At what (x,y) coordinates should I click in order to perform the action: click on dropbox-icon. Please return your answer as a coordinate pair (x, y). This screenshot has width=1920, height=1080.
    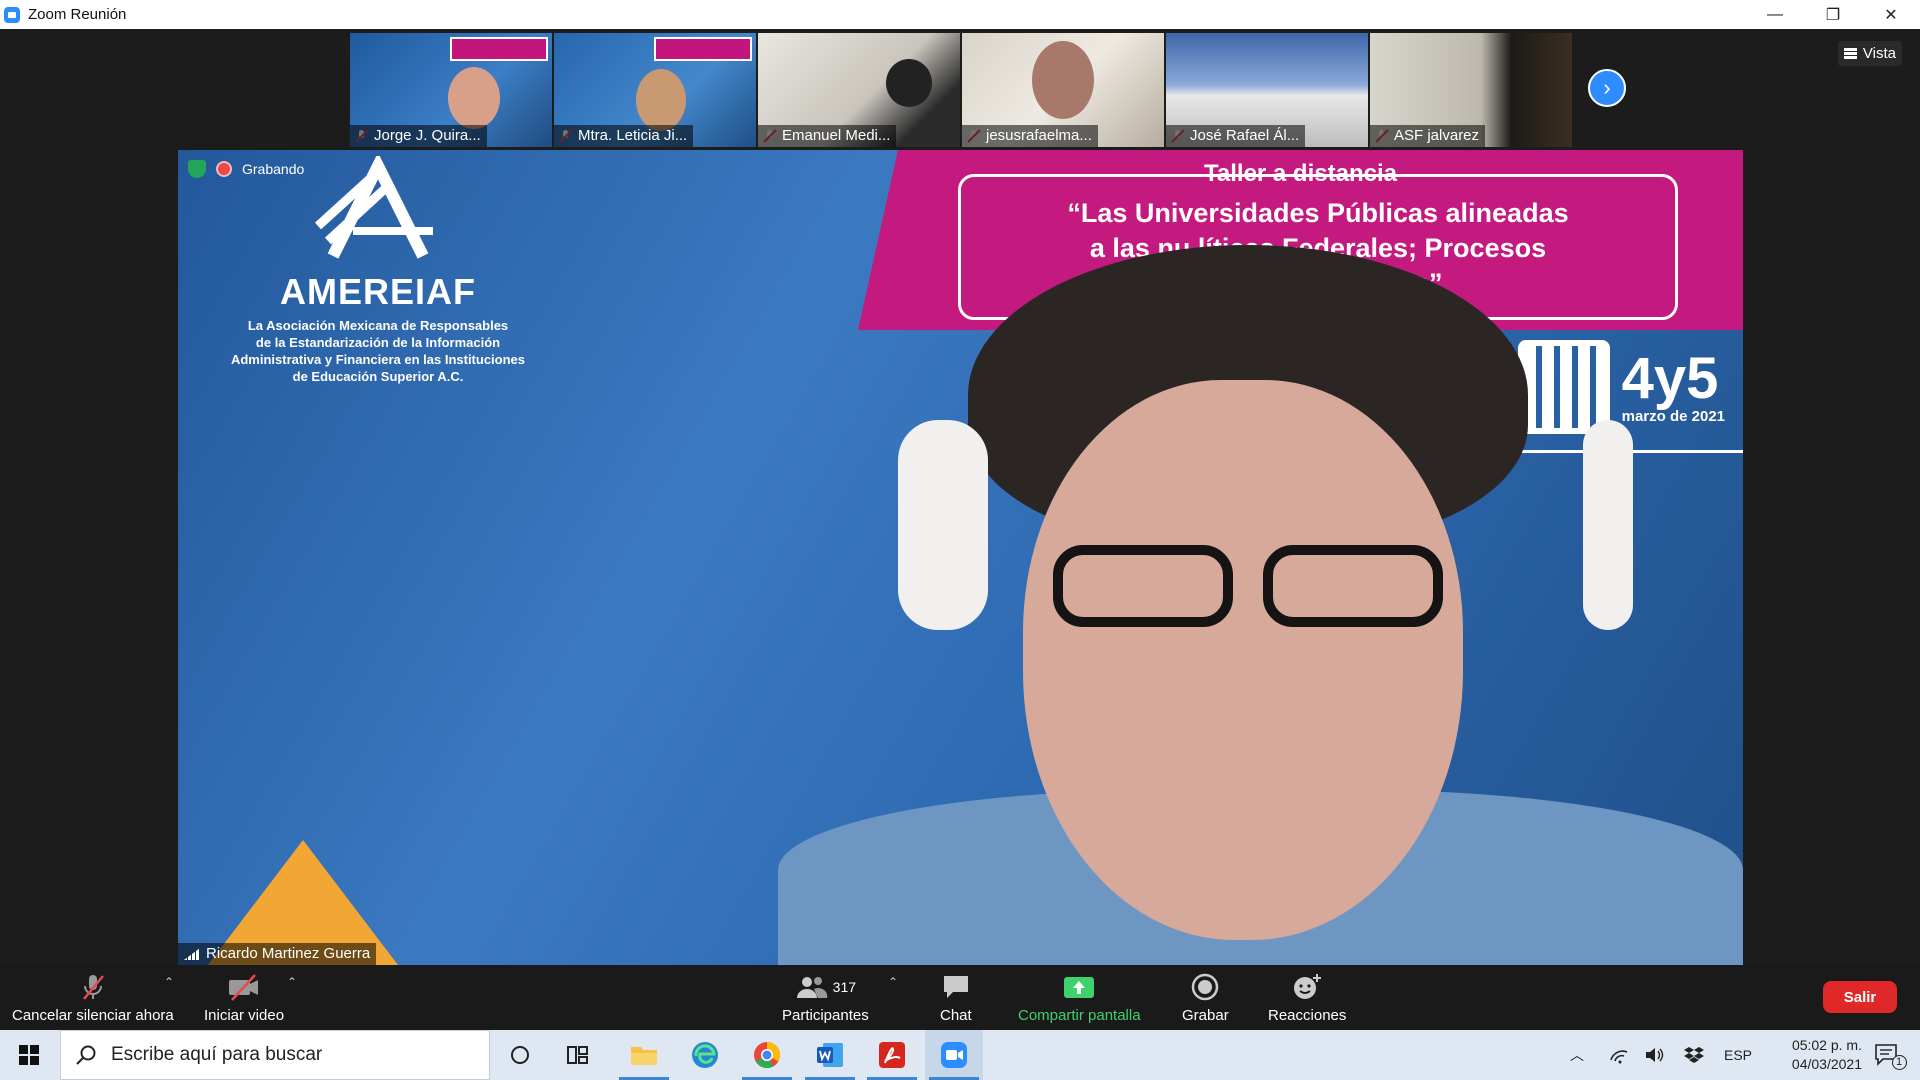
    Looking at the image, I should click on (1694, 1055).